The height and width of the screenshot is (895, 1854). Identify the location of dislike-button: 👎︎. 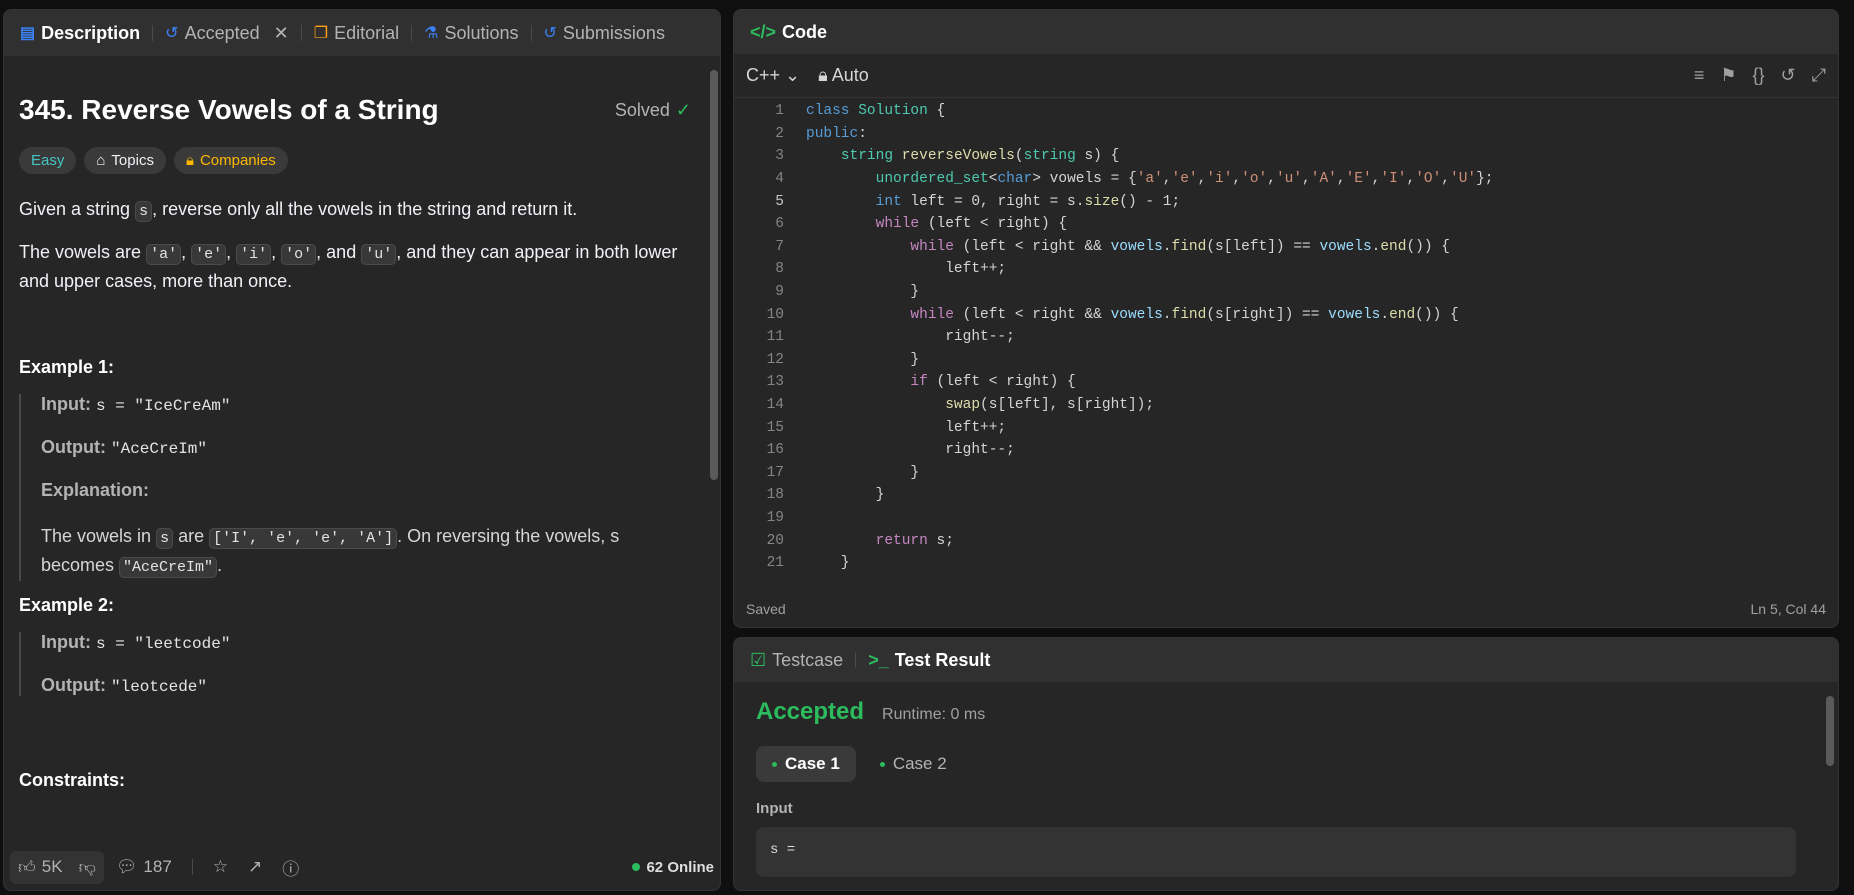
(87, 867).